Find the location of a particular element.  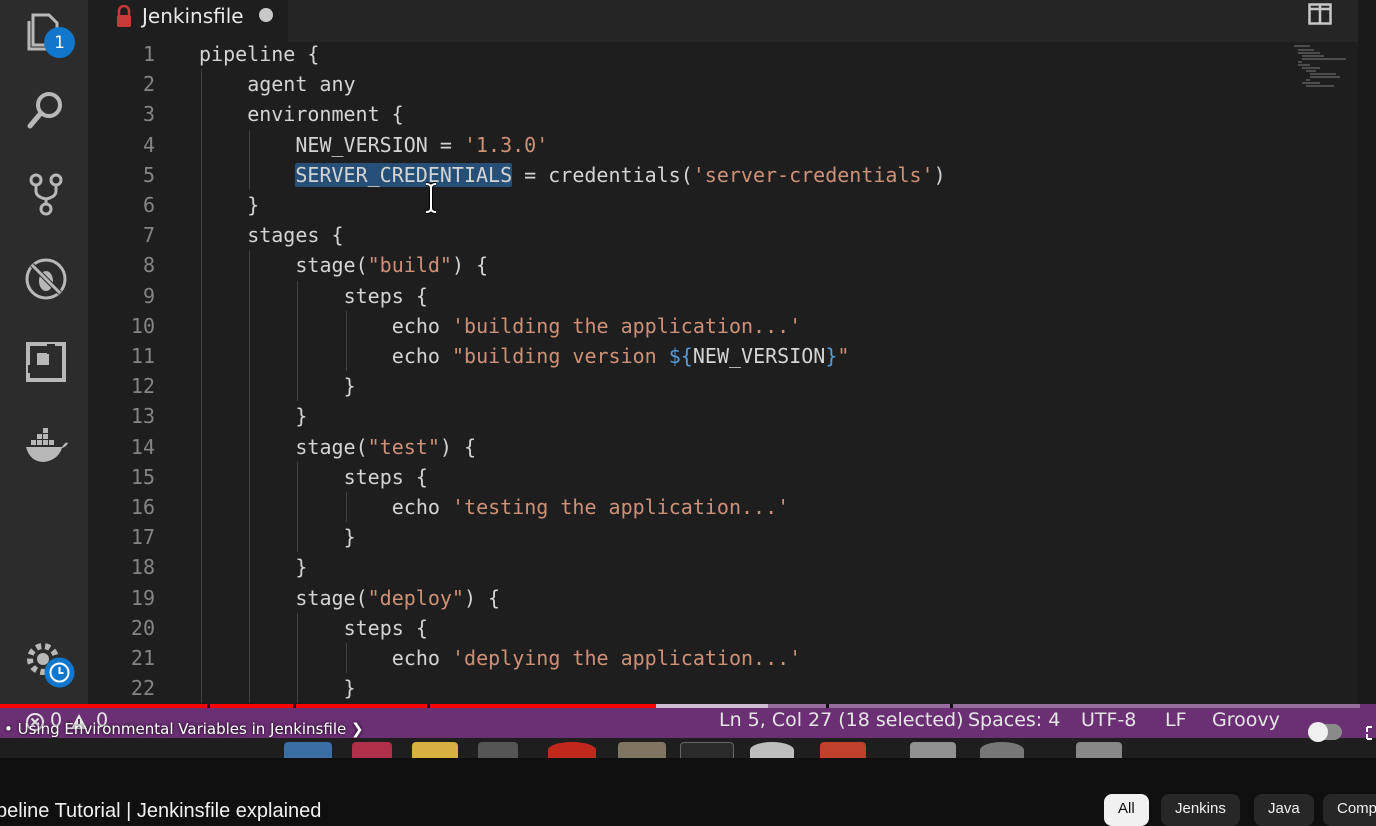

code-line: 16 echo 'testing the application...' is located at coordinates (688, 507).